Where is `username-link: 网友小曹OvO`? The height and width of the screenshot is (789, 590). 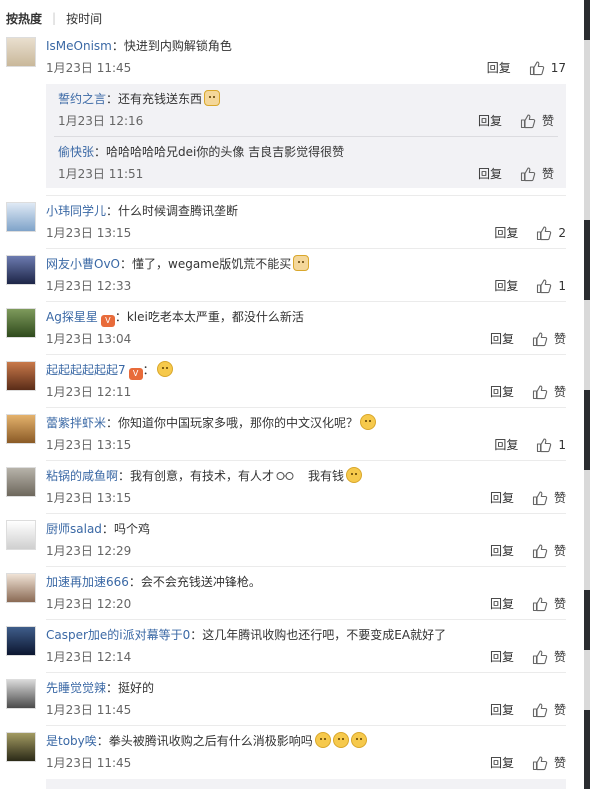 username-link: 网友小曹OvO is located at coordinates (83, 264).